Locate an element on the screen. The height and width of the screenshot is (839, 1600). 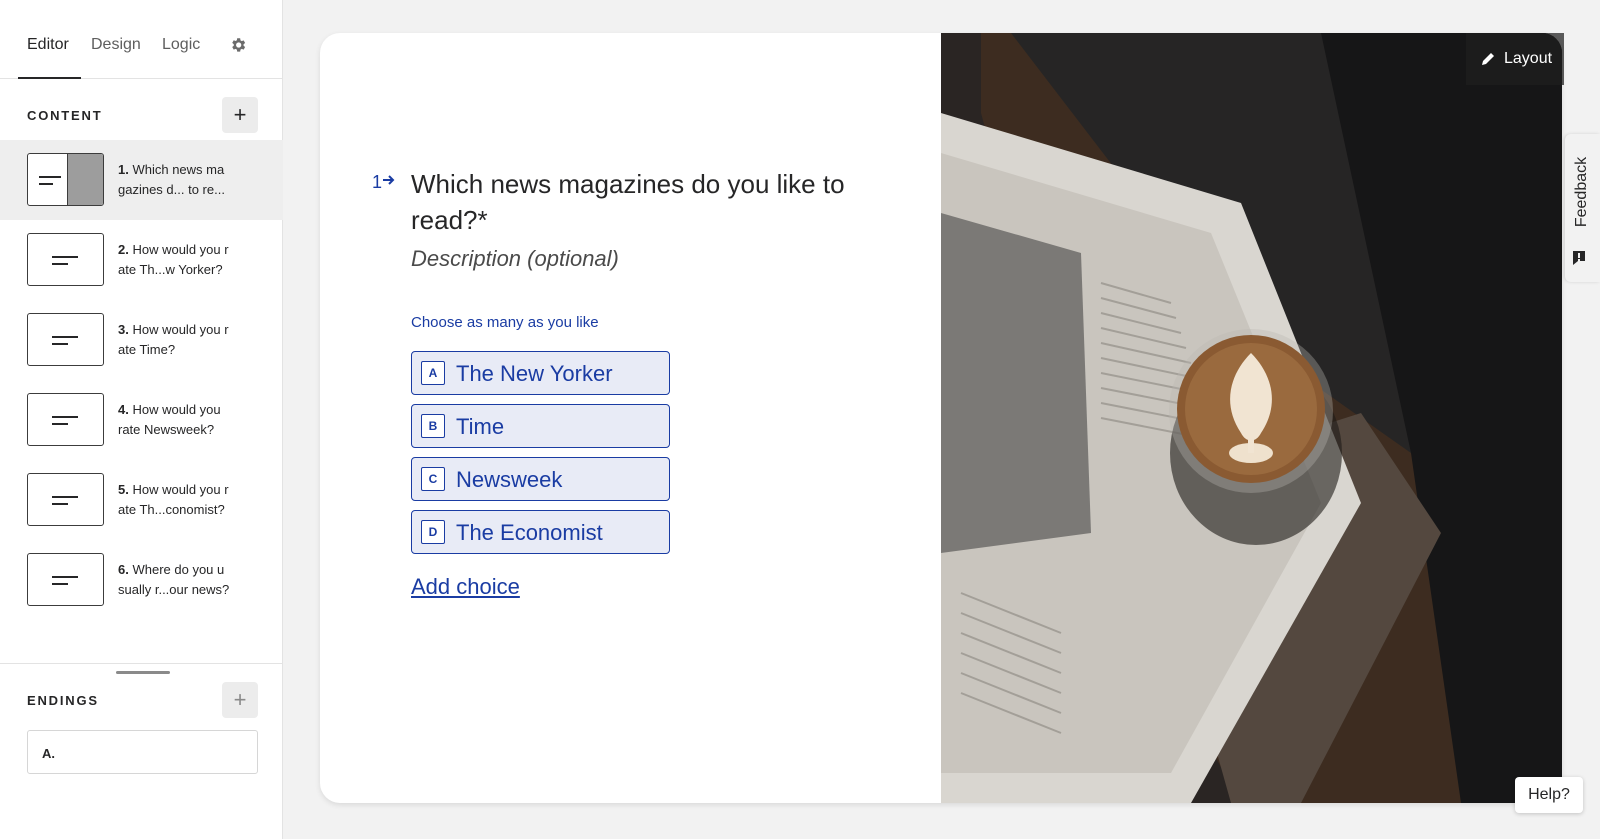
question-list-item-6: 6. Where do you u sually r...our news? is located at coordinates (141, 580).